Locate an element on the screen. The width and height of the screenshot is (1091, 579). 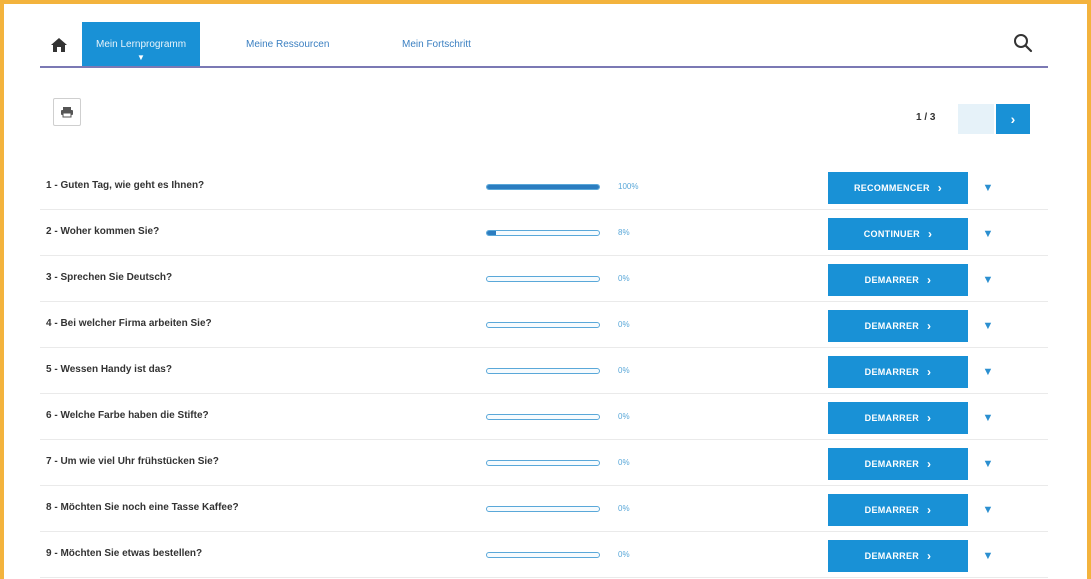
lesson-action-button: CONTINUER › is located at coordinates (898, 234).